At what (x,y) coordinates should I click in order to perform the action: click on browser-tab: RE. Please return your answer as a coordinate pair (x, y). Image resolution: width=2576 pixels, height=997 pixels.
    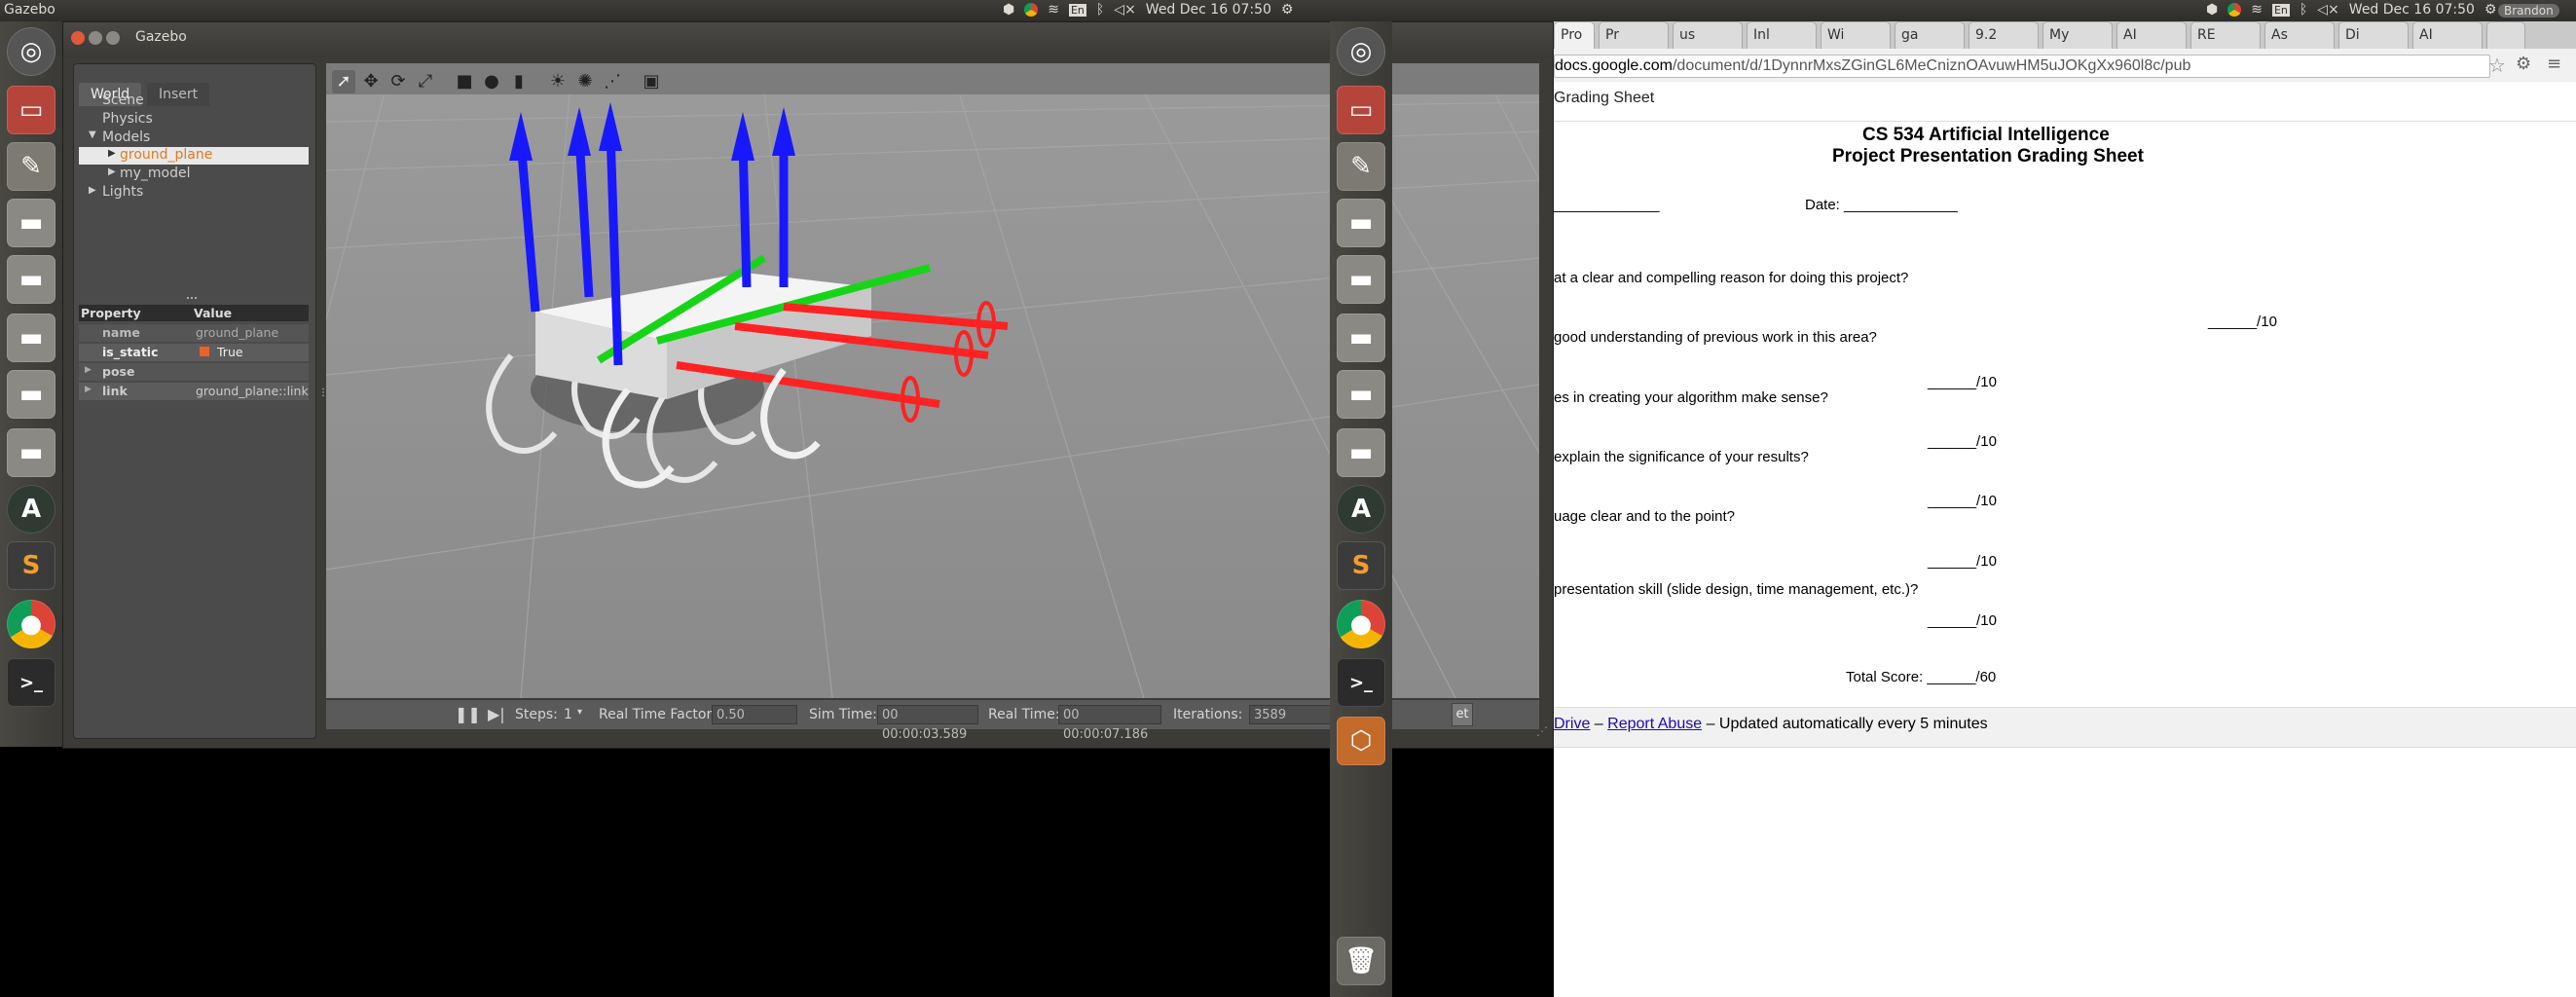
    Looking at the image, I should click on (2225, 35).